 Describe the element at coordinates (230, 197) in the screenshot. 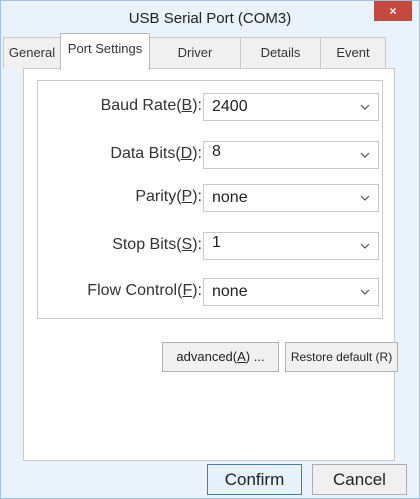

I see `parity-value: none` at that location.